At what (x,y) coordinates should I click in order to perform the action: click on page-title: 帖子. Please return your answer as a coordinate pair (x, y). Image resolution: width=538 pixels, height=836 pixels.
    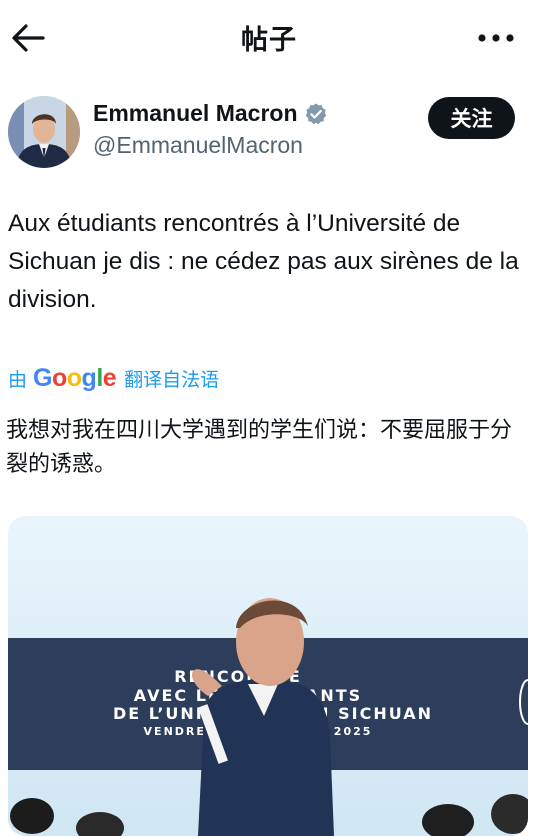
    Looking at the image, I should click on (269, 40).